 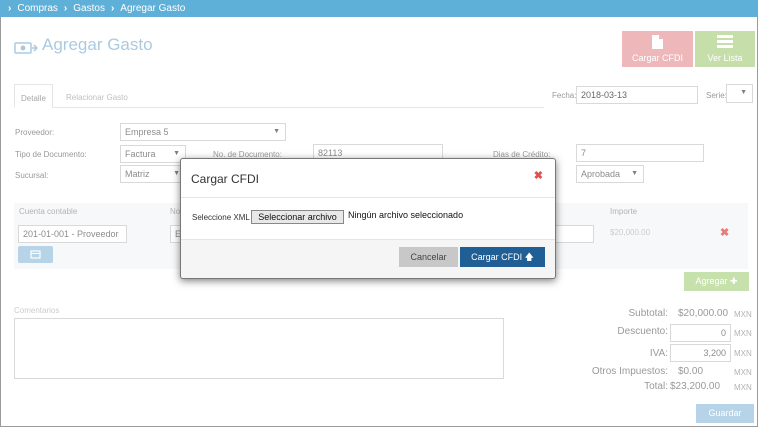 What do you see at coordinates (379, 8) in the screenshot?
I see `breadcrumb: › Compras › Gastos › Agregar Gasto` at bounding box center [379, 8].